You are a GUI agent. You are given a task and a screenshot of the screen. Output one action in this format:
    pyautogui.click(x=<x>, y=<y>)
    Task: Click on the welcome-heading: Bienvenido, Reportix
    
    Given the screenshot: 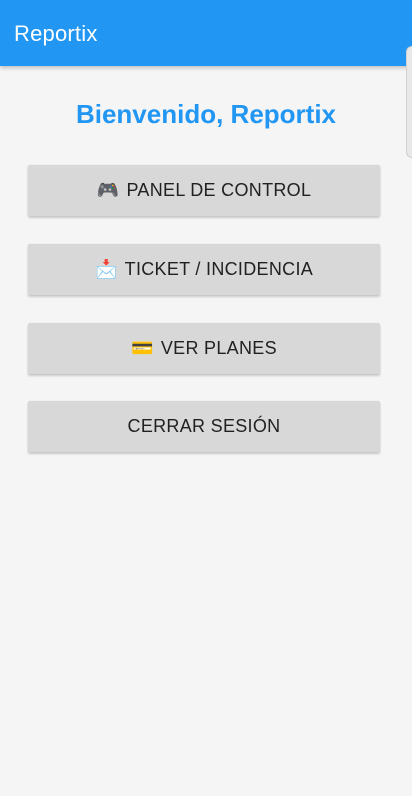 What is the action you would take?
    pyautogui.click(x=206, y=114)
    